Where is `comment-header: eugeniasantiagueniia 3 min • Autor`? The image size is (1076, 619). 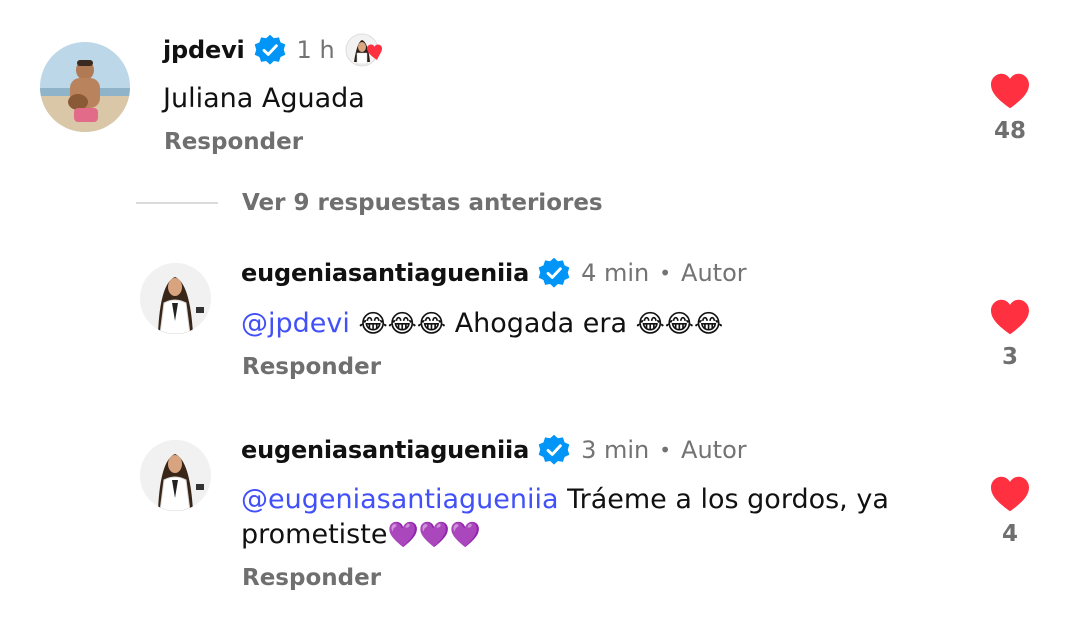 comment-header: eugeniasantiagueniia 3 min • Autor is located at coordinates (494, 450).